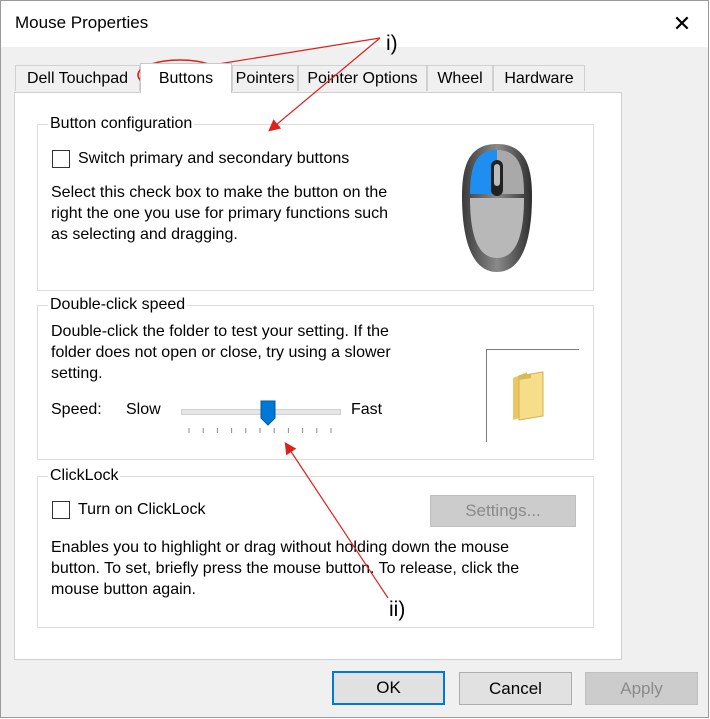 Image resolution: width=710 pixels, height=719 pixels. I want to click on clicklock-legend: ClickLock, so click(84, 476).